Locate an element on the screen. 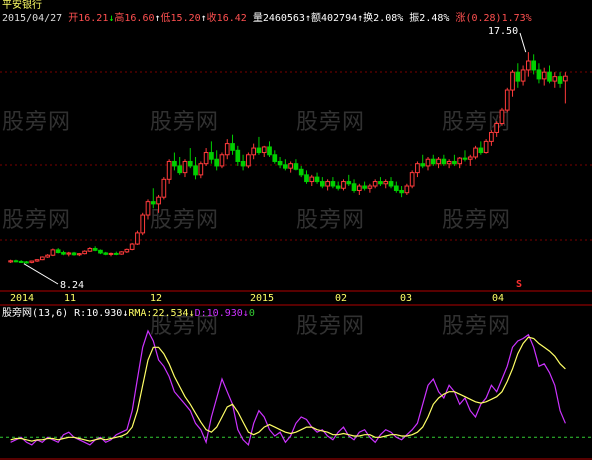  event-marker-icon: S is located at coordinates (519, 284).